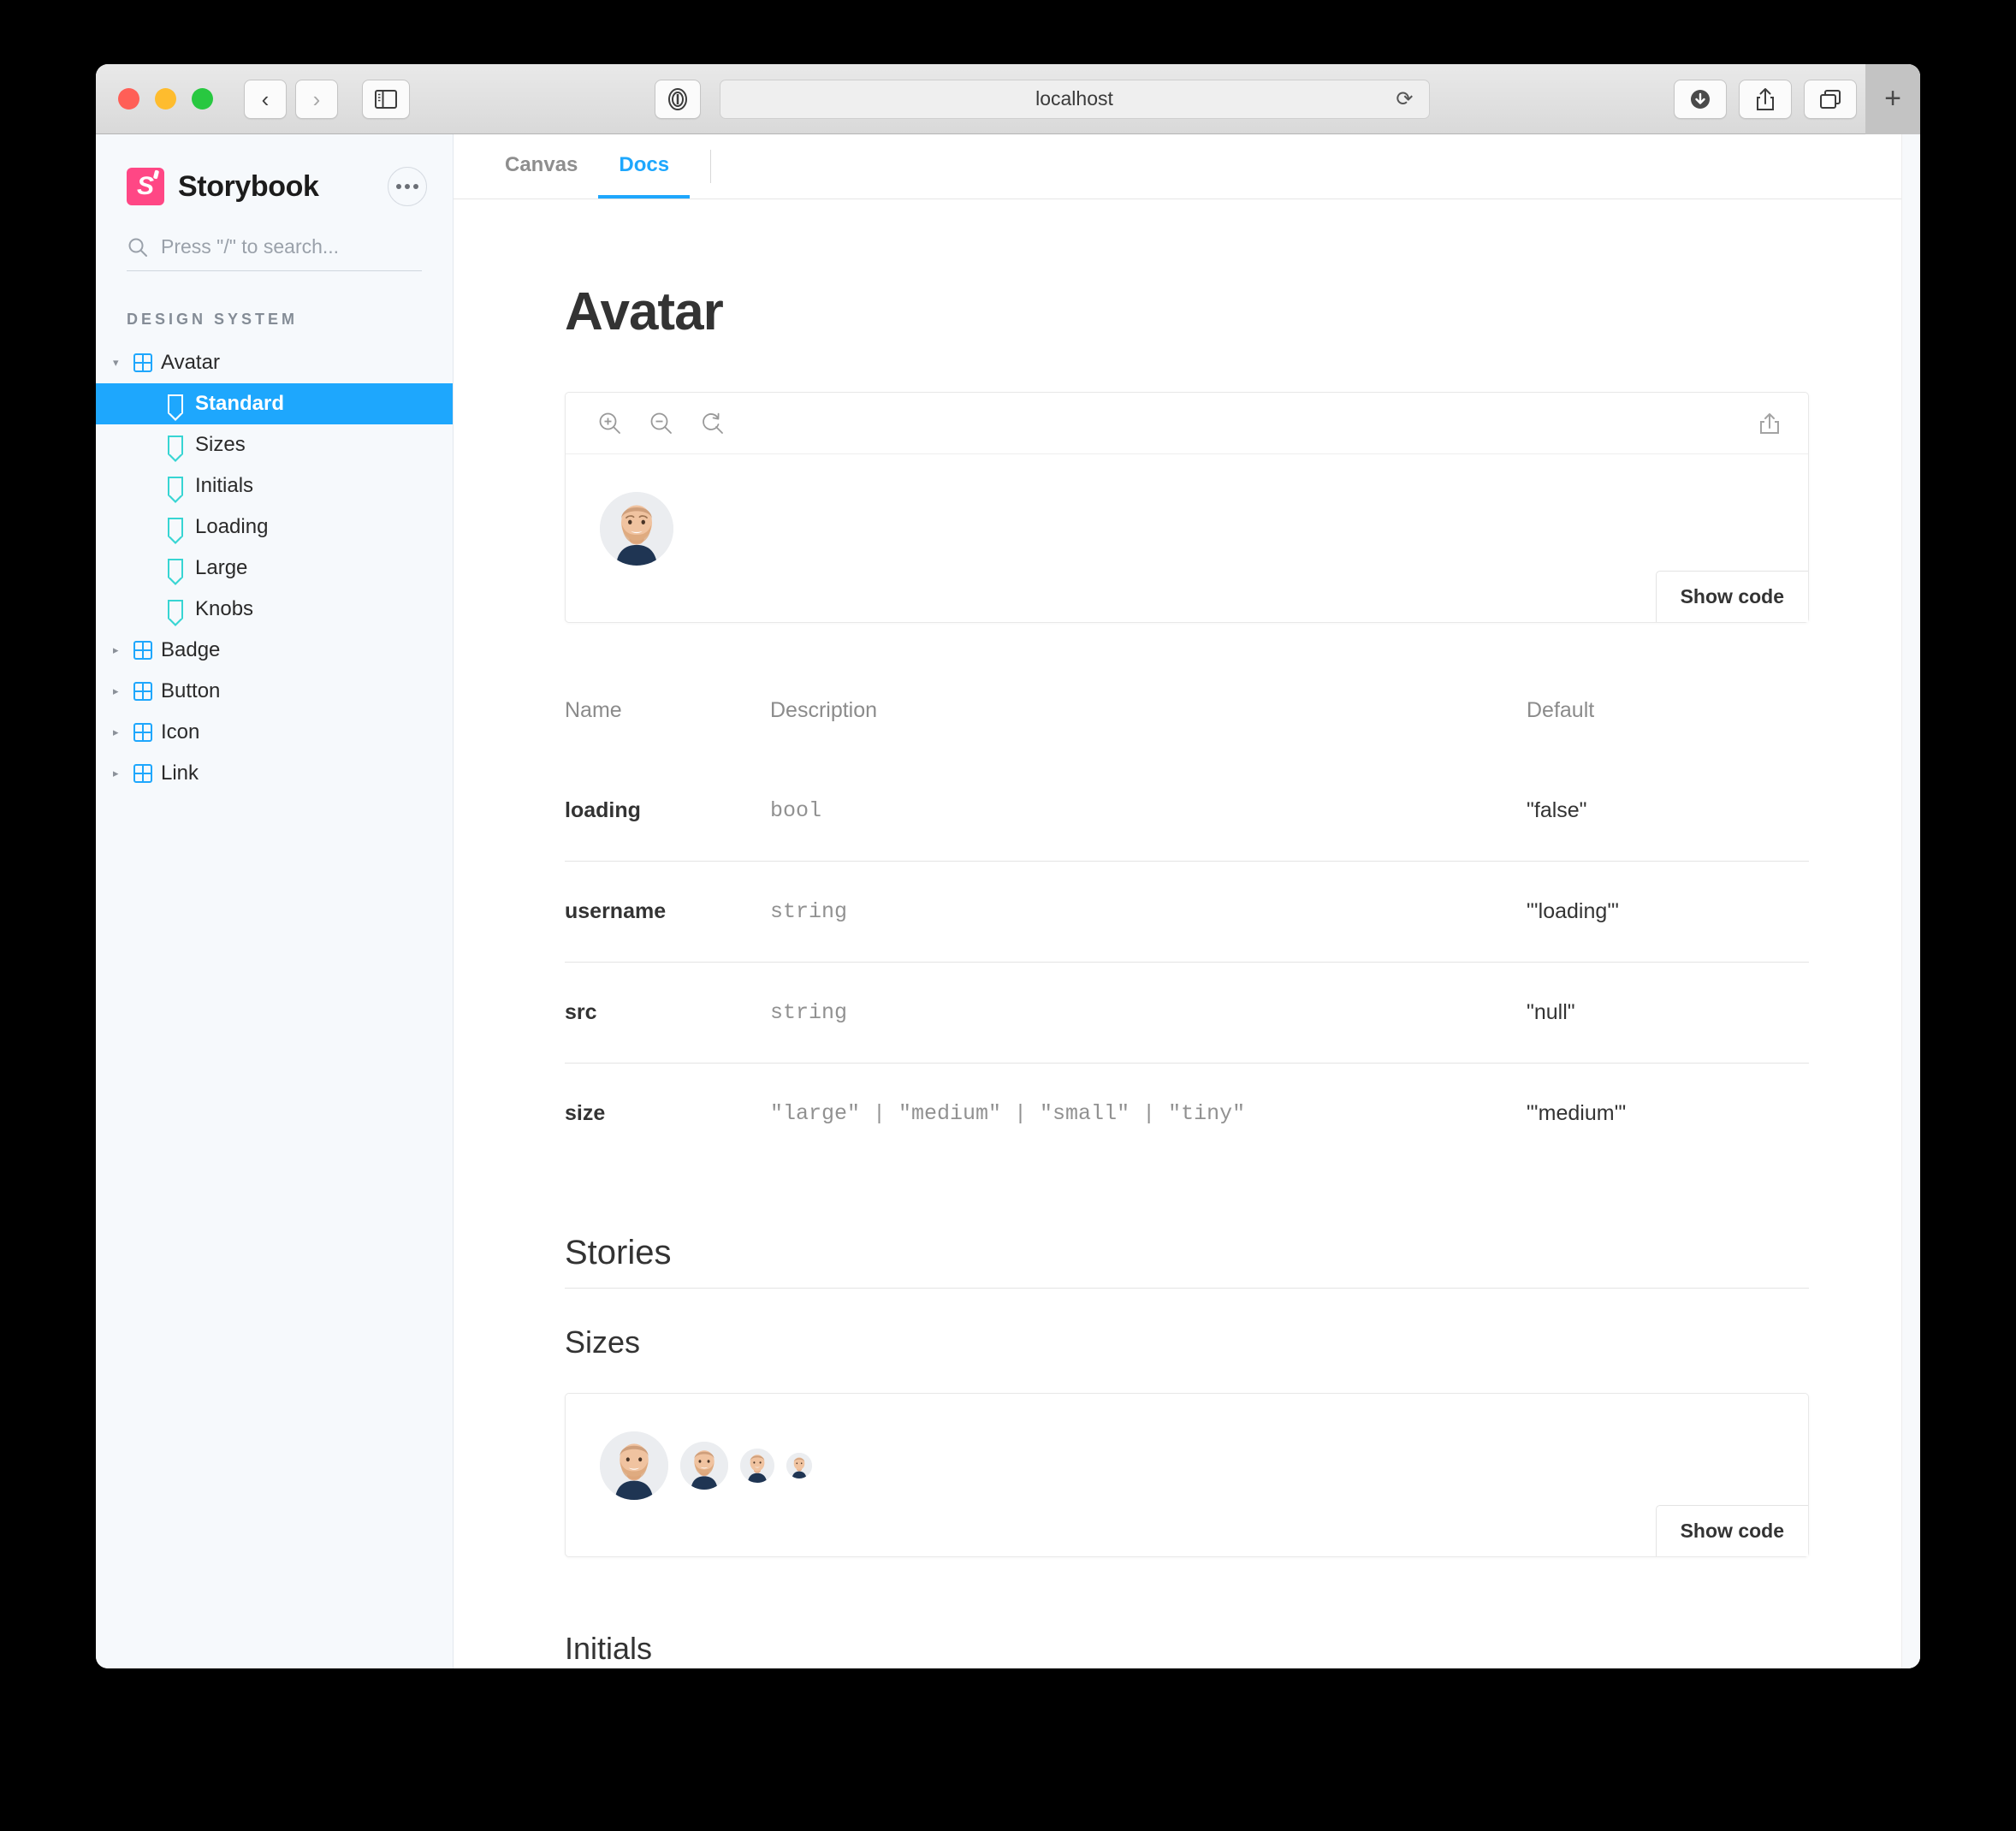 This screenshot has width=2016, height=1831. I want to click on chevron-left-icon: ‹, so click(265, 99).